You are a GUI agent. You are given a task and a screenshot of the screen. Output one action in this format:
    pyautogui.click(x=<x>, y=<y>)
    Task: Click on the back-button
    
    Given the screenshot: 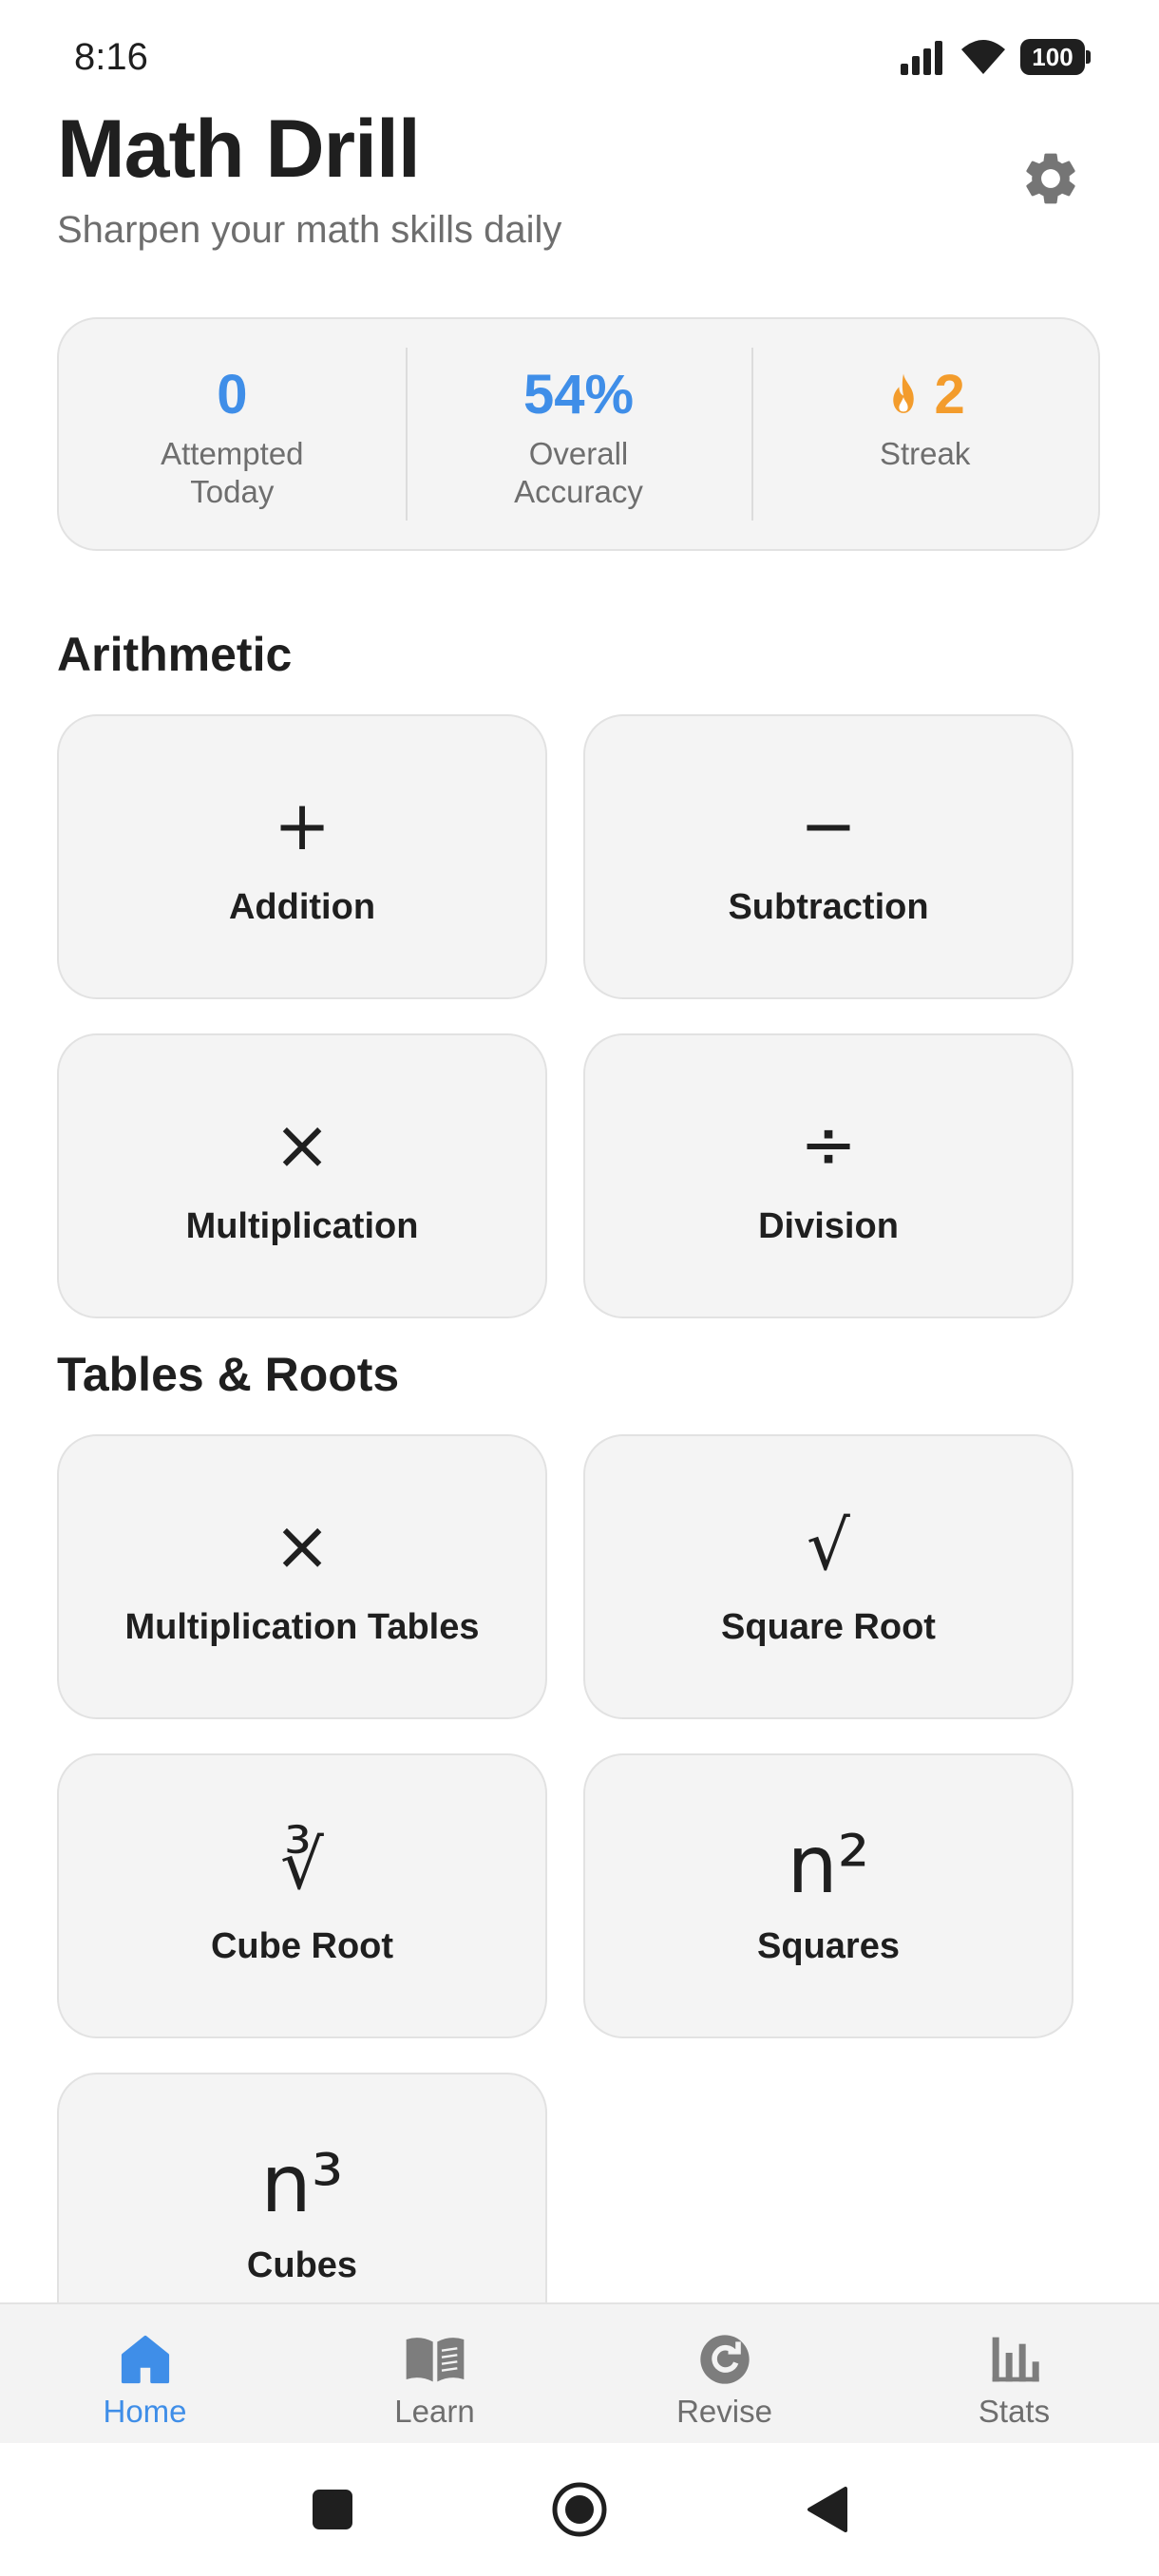 What is the action you would take?
    pyautogui.click(x=826, y=2509)
    